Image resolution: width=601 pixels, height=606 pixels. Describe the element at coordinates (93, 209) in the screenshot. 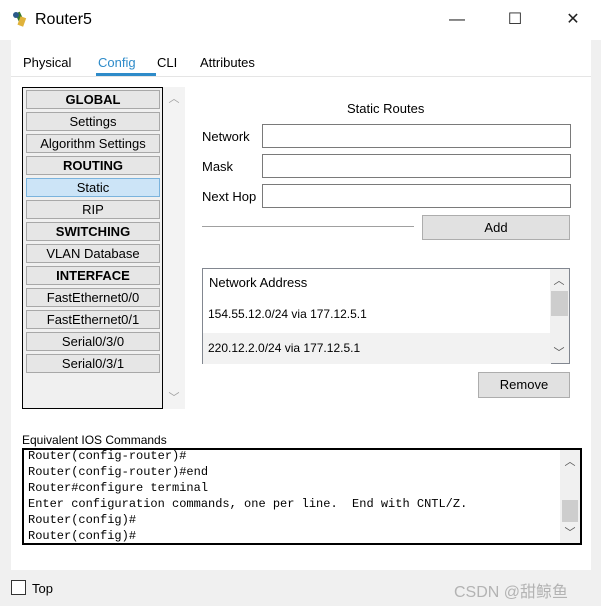

I see `nav-item-rip: RIP` at that location.